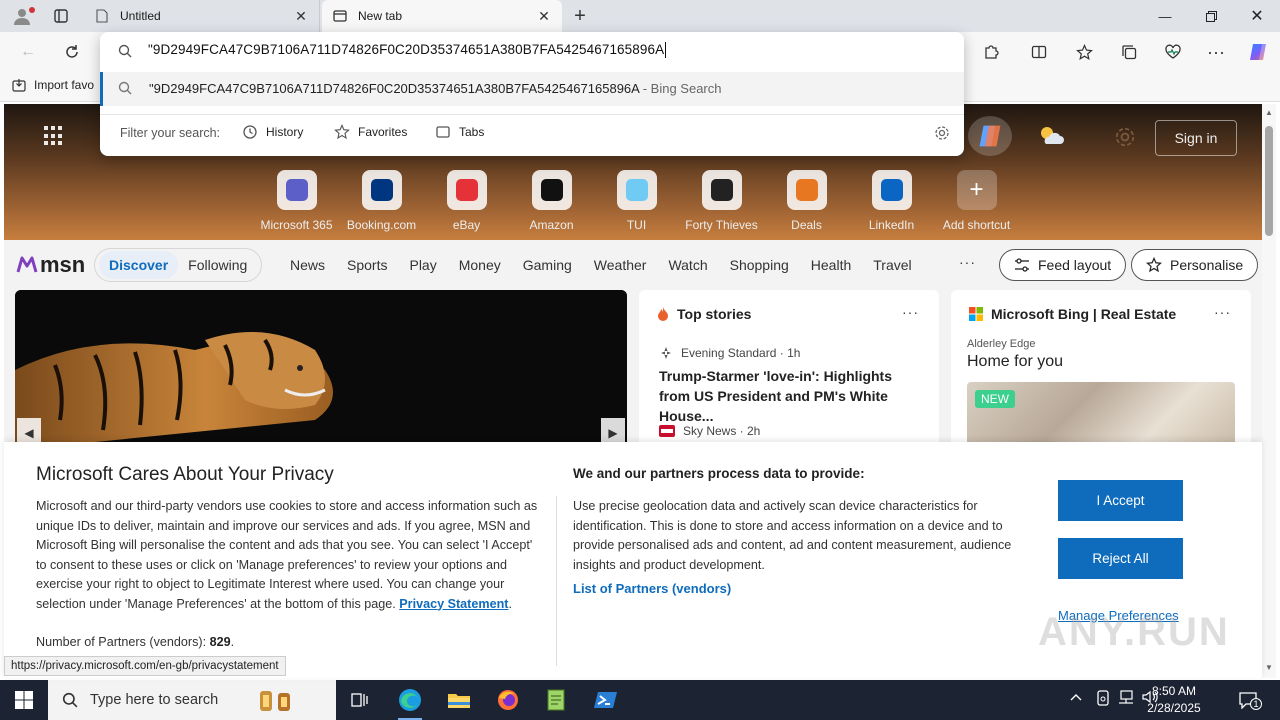 The height and width of the screenshot is (720, 1280). What do you see at coordinates (61, 16) in the screenshot?
I see `tab-actions-button` at bounding box center [61, 16].